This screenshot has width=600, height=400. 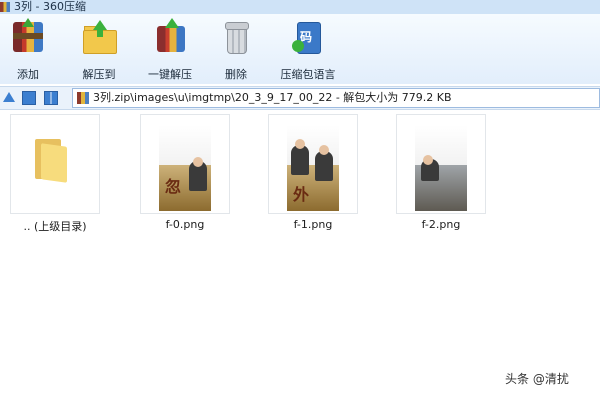 I want to click on add-button: 添加, so click(x=28, y=50).